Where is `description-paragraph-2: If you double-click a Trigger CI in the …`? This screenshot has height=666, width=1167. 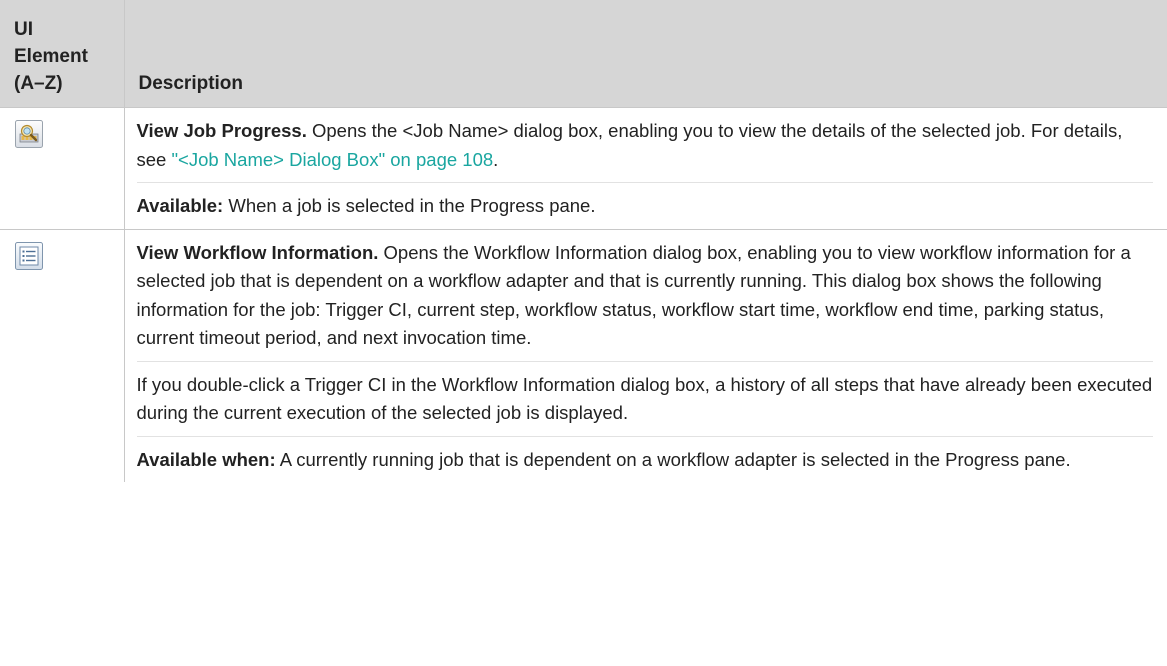 description-paragraph-2: If you double-click a Trigger CI in the … is located at coordinates (644, 398).